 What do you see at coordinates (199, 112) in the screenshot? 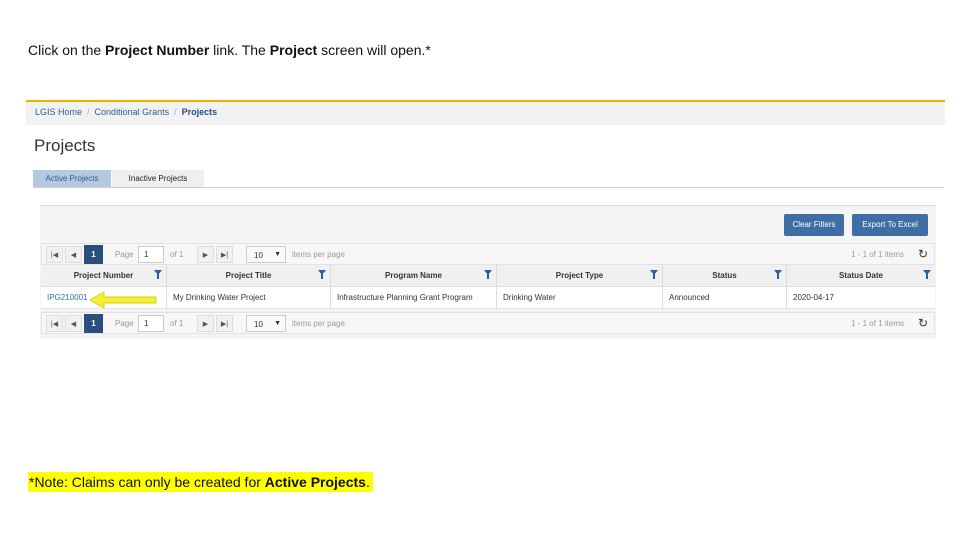
I see `breadcrumb-current: Projects` at bounding box center [199, 112].